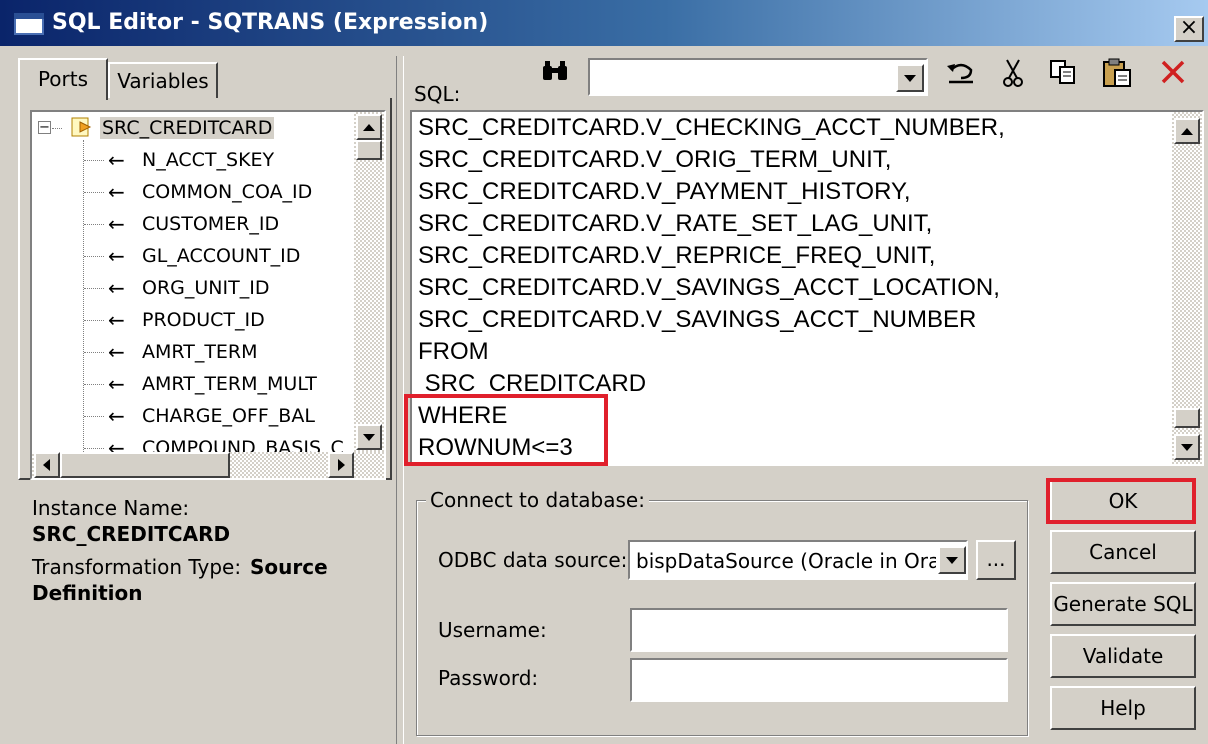 The height and width of the screenshot is (744, 1208). Describe the element at coordinates (794, 160) in the screenshot. I see `sql-line: SRC_CREDITCARD.V_ORIG_TERM_UNIT,` at that location.